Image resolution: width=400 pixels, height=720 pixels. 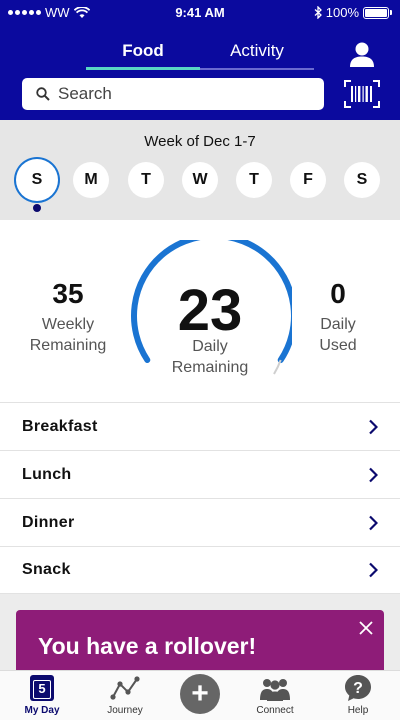 What do you see at coordinates (254, 180) in the screenshot?
I see `day-thursday: T` at bounding box center [254, 180].